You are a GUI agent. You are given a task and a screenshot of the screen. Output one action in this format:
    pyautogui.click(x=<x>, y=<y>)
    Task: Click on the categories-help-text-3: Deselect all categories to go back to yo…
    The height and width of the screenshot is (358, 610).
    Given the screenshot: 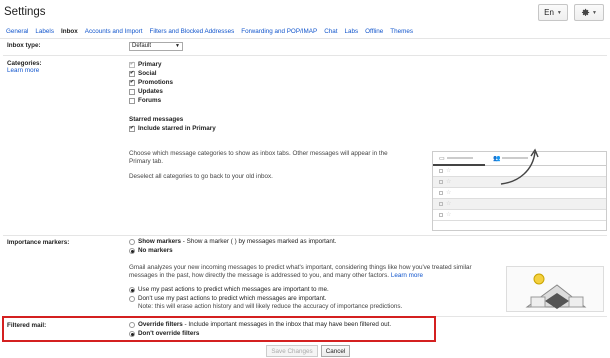 What is the action you would take?
    pyautogui.click(x=201, y=176)
    